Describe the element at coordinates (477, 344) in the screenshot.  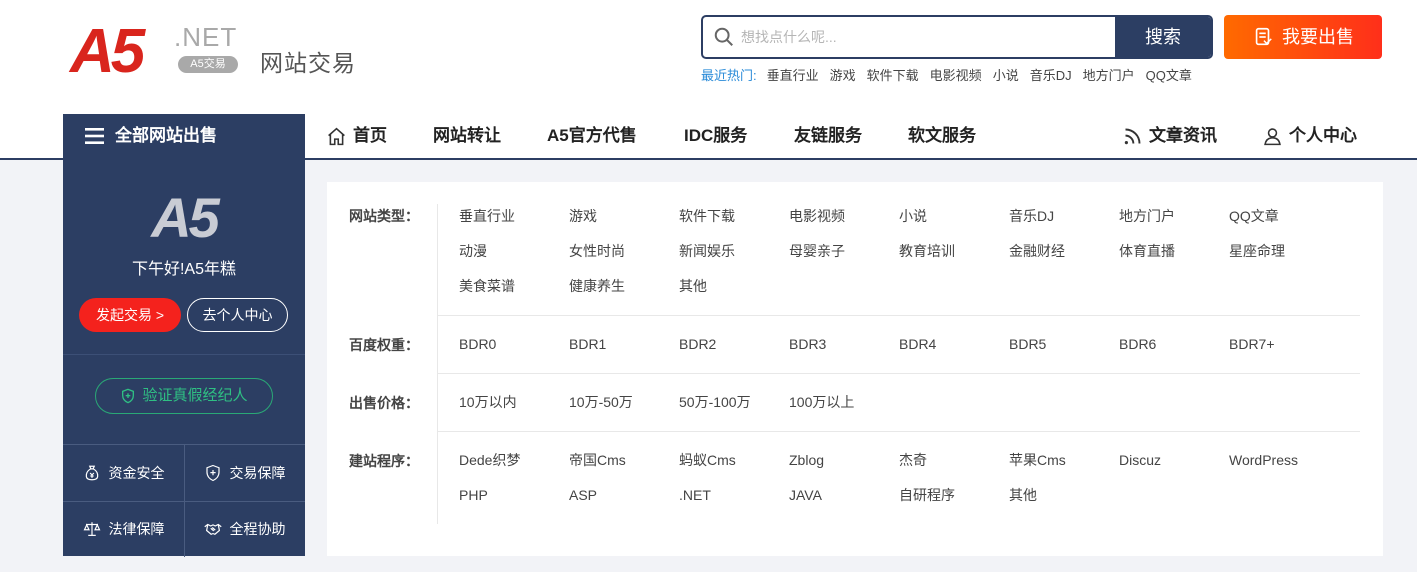
I see `filter-option: BDR0` at that location.